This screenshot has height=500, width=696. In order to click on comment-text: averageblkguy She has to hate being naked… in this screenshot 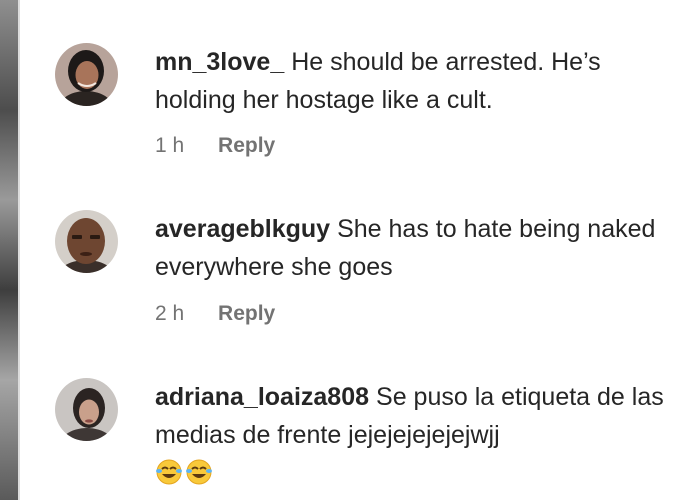, I will do `click(415, 248)`.